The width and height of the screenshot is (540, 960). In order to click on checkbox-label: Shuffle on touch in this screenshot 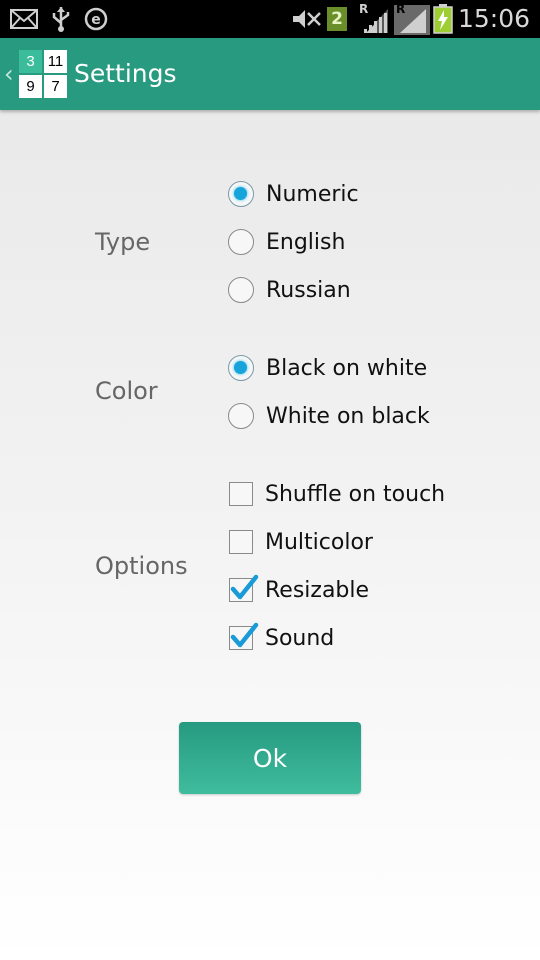, I will do `click(355, 494)`.